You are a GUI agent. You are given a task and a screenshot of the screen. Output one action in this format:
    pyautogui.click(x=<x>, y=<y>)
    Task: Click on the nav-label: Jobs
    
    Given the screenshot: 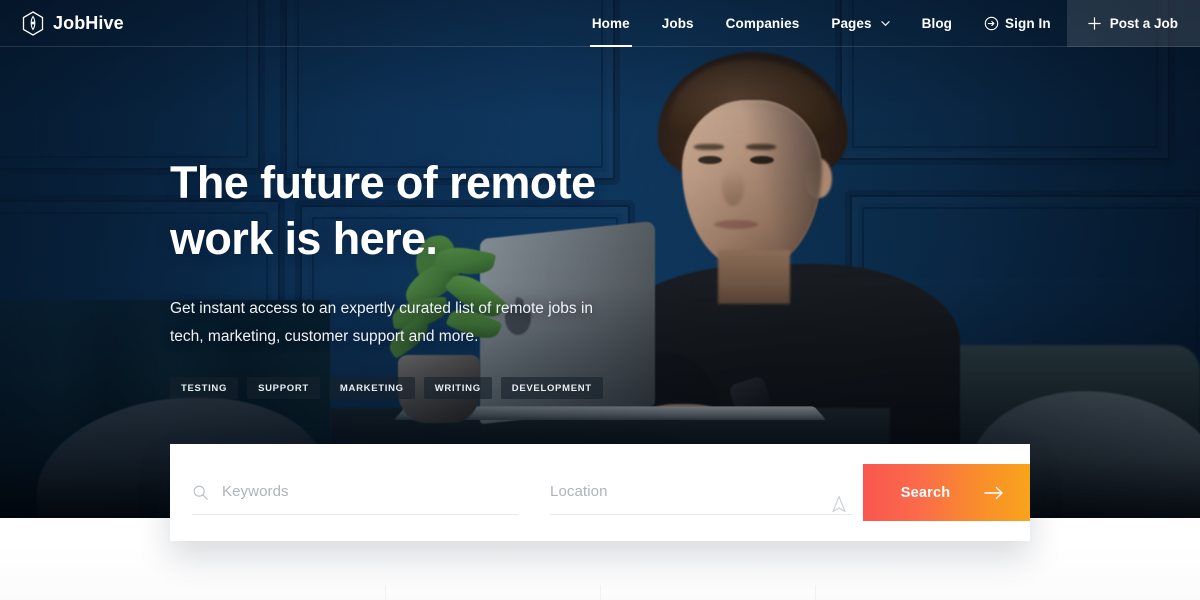 What is the action you would take?
    pyautogui.click(x=677, y=23)
    